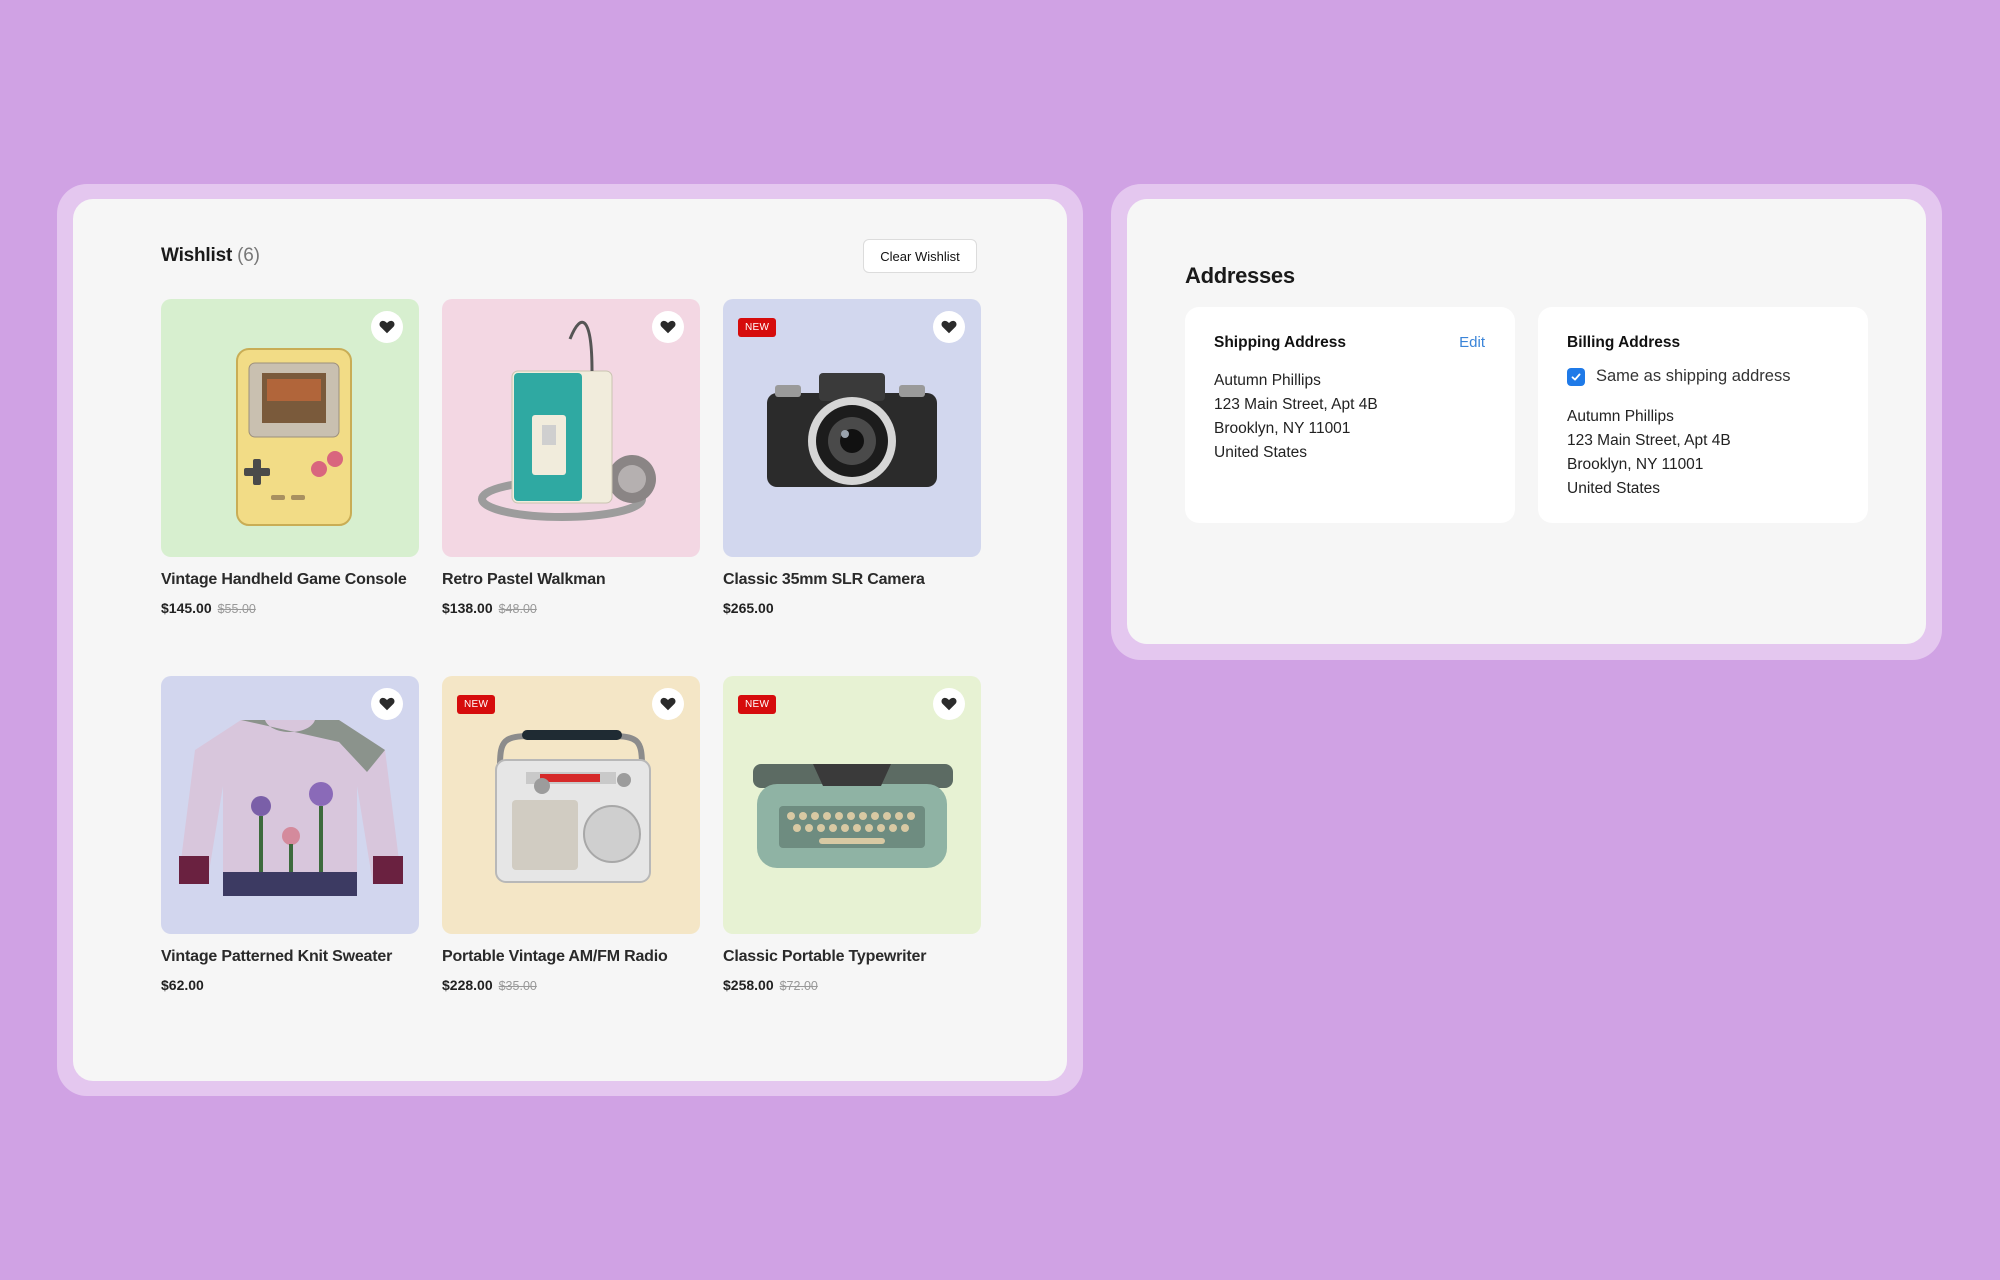 Image resolution: width=2000 pixels, height=1280 pixels. I want to click on product-price: $265.00, so click(748, 608).